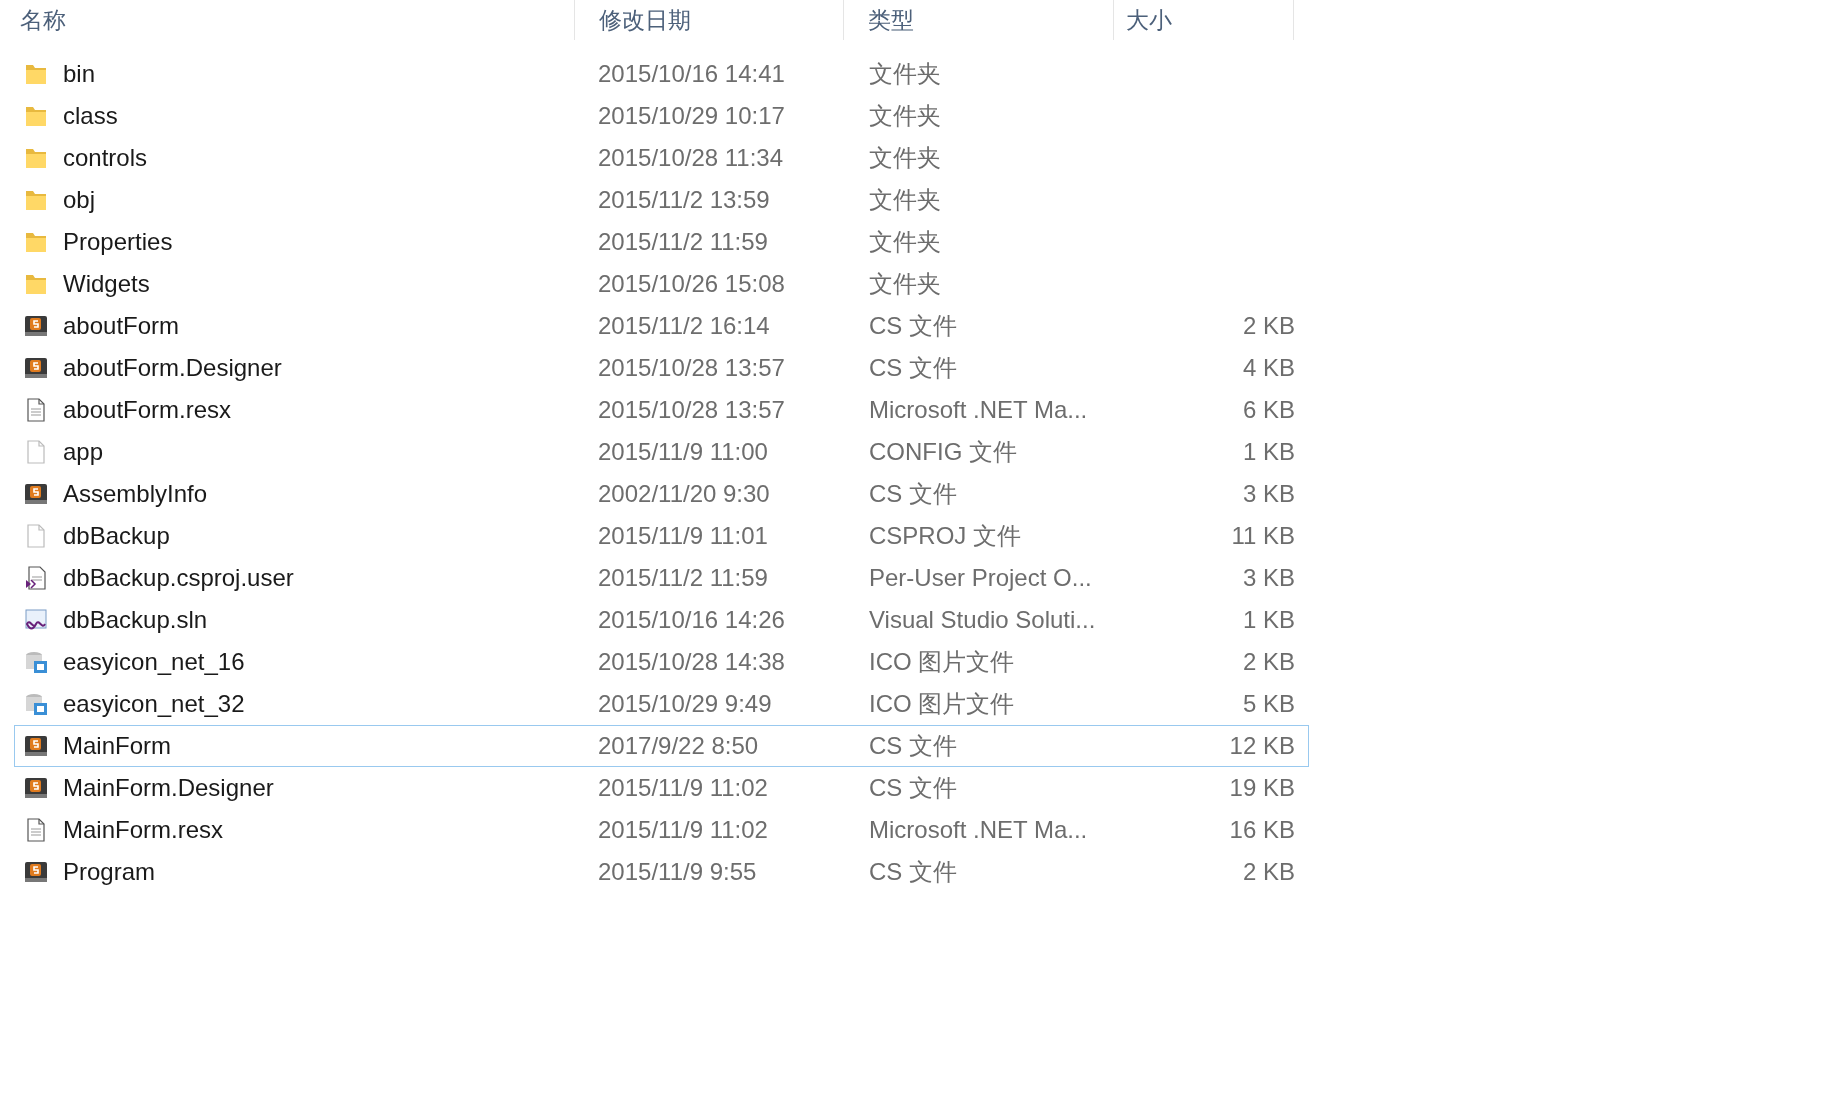  Describe the element at coordinates (683, 577) in the screenshot. I see `modified-date: 2015/11/2 11:59` at that location.